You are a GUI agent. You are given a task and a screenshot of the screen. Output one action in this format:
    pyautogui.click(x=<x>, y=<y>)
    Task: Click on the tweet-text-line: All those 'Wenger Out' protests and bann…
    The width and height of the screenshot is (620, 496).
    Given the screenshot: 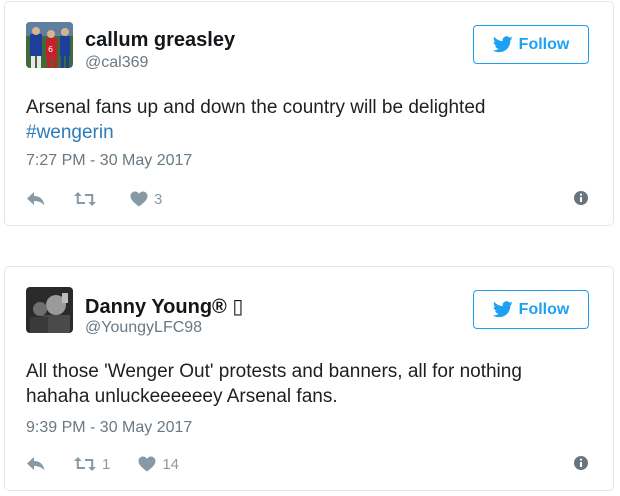 What is the action you would take?
    pyautogui.click(x=274, y=371)
    